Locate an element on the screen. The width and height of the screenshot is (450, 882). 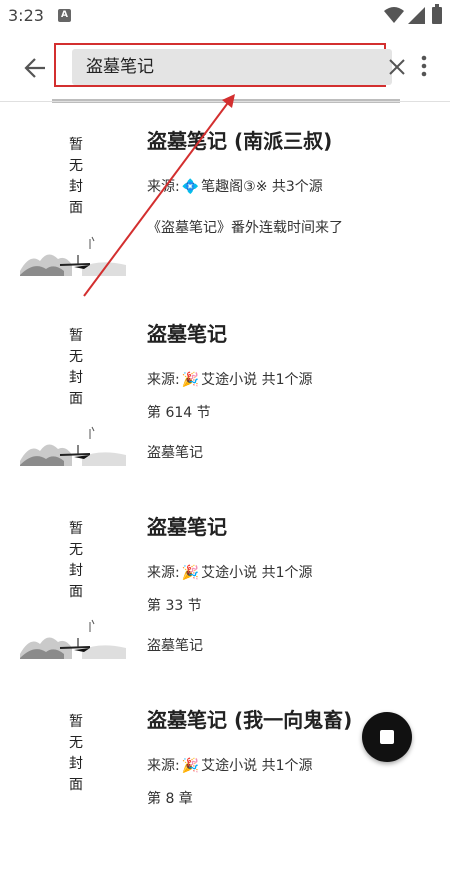
wifi-icon is located at coordinates (394, 15).